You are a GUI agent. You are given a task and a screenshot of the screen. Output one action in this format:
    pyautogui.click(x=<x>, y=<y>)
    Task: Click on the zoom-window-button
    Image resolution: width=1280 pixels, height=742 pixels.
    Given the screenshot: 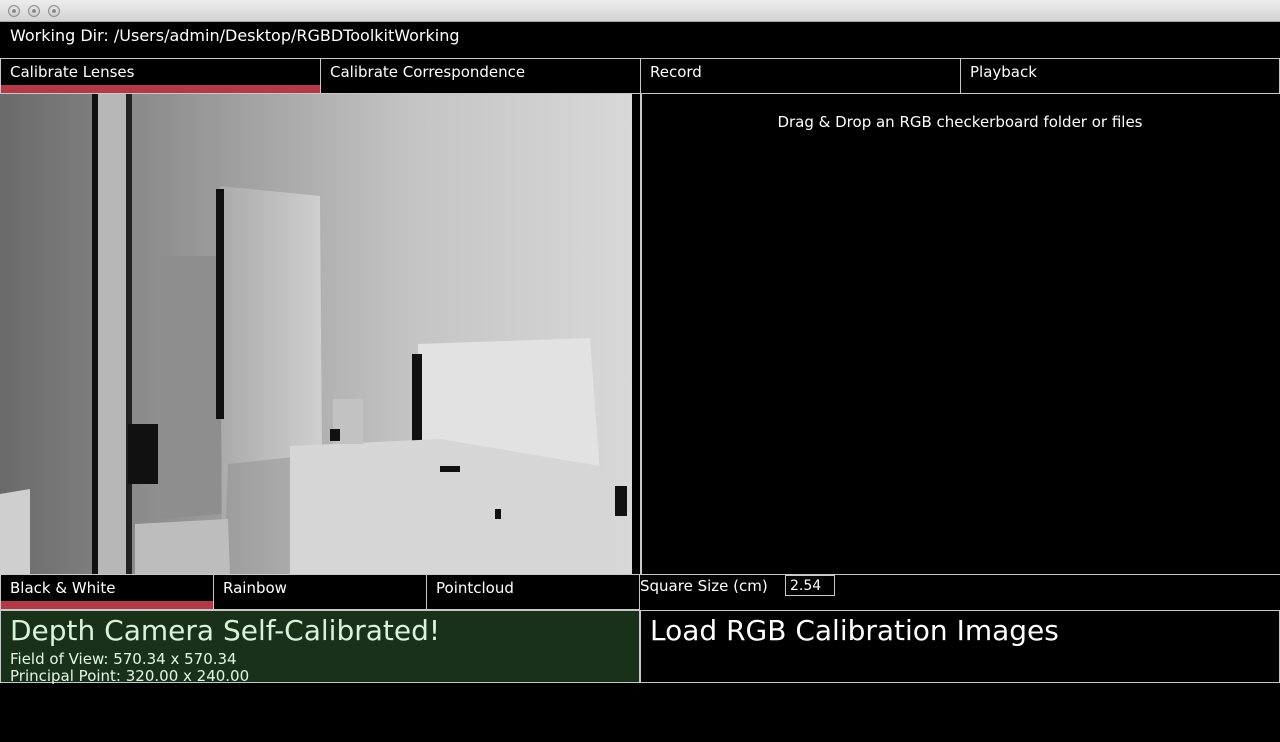 What is the action you would take?
    pyautogui.click(x=54, y=11)
    